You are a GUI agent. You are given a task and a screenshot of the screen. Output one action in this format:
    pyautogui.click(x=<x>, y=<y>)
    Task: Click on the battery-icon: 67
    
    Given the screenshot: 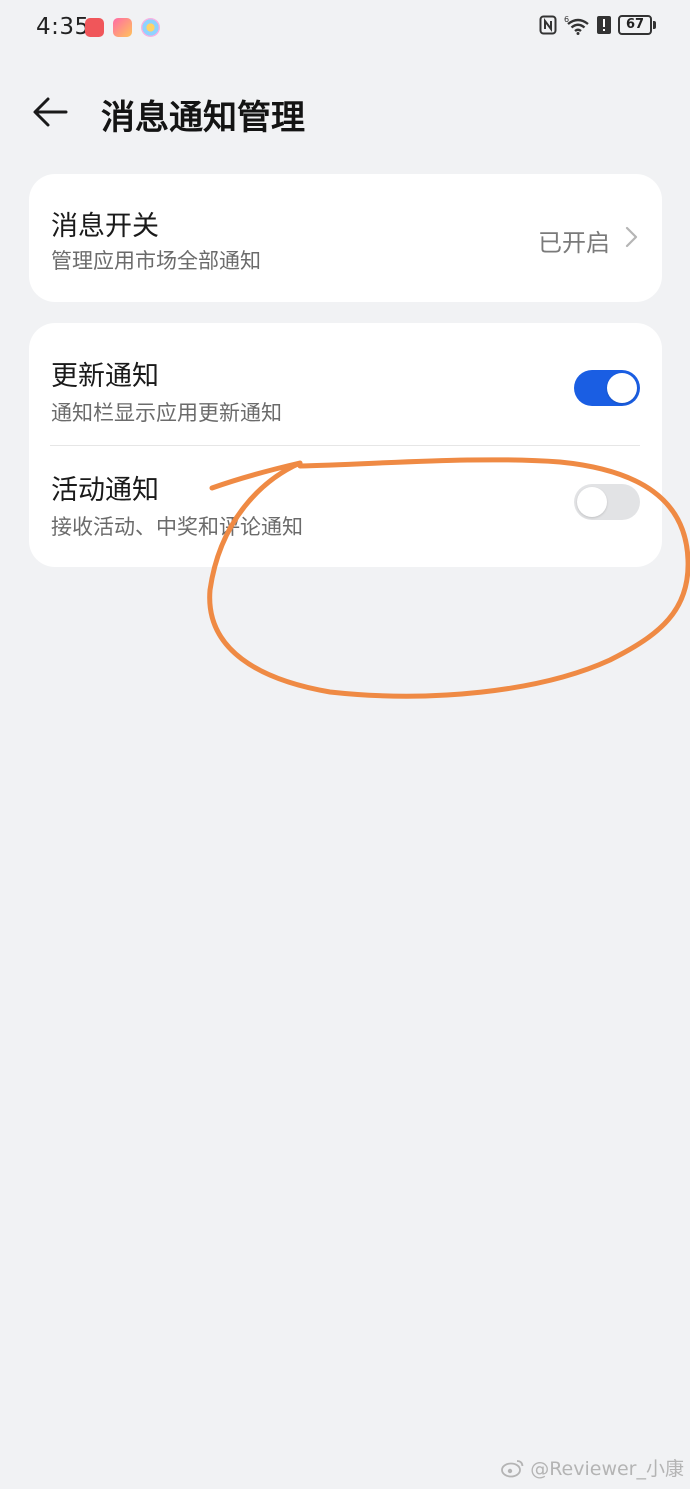 What is the action you would take?
    pyautogui.click(x=637, y=25)
    